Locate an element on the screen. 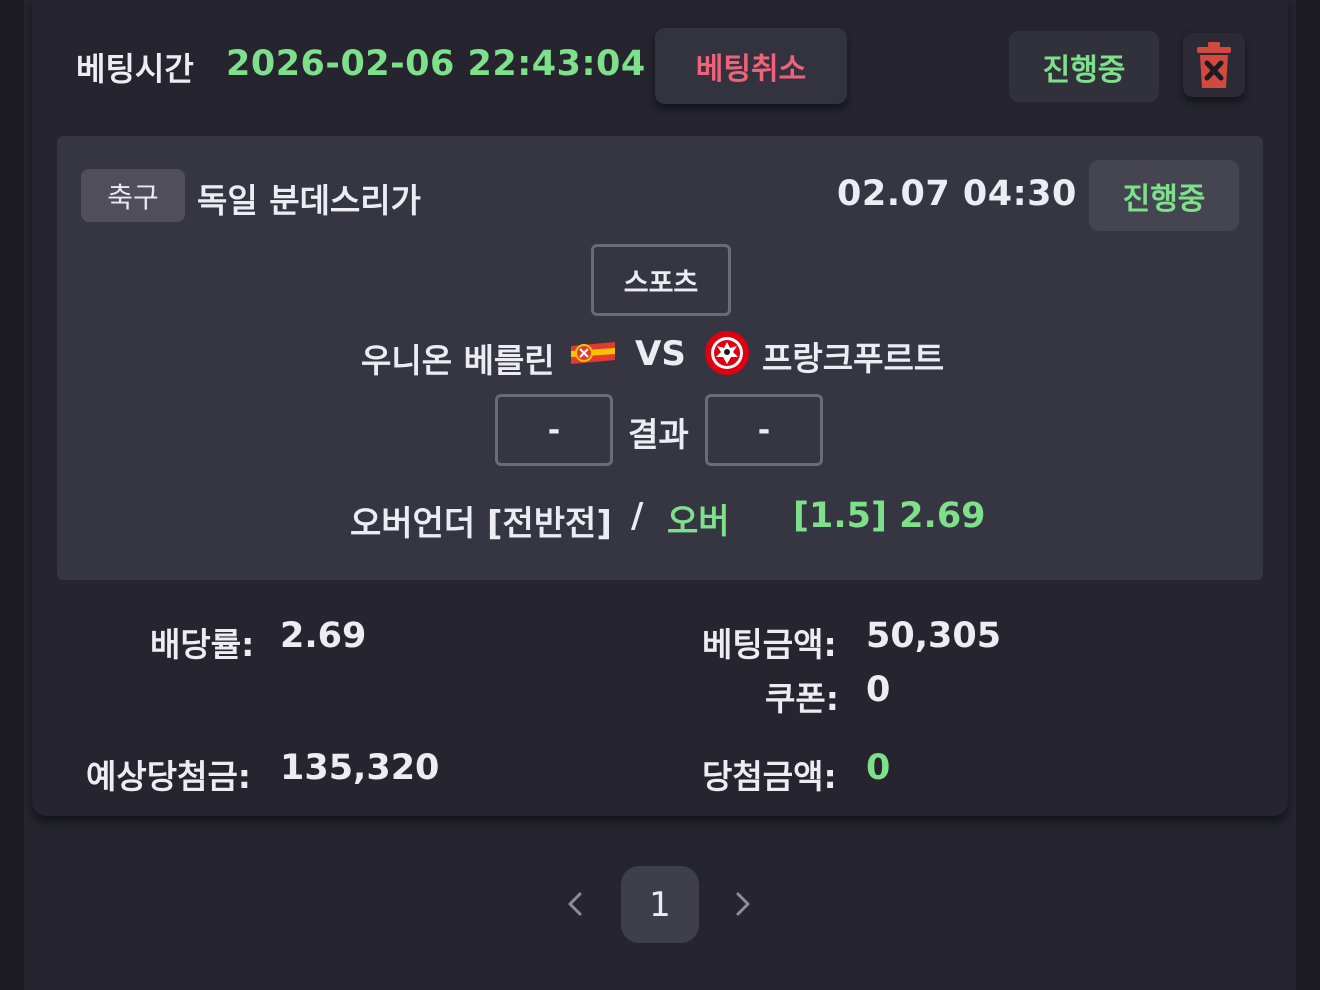 This screenshot has height=990, width=1320. line-and-odds: [1.5] 2.69 is located at coordinates (889, 516).